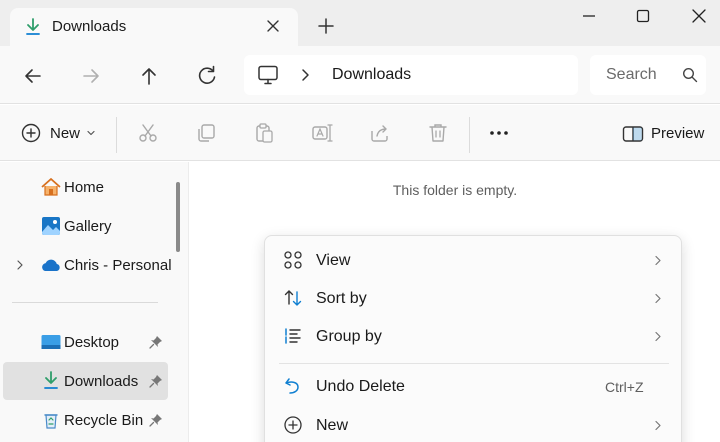 This screenshot has height=442, width=720. Describe the element at coordinates (631, 74) in the screenshot. I see `search-placeholder: Search` at that location.